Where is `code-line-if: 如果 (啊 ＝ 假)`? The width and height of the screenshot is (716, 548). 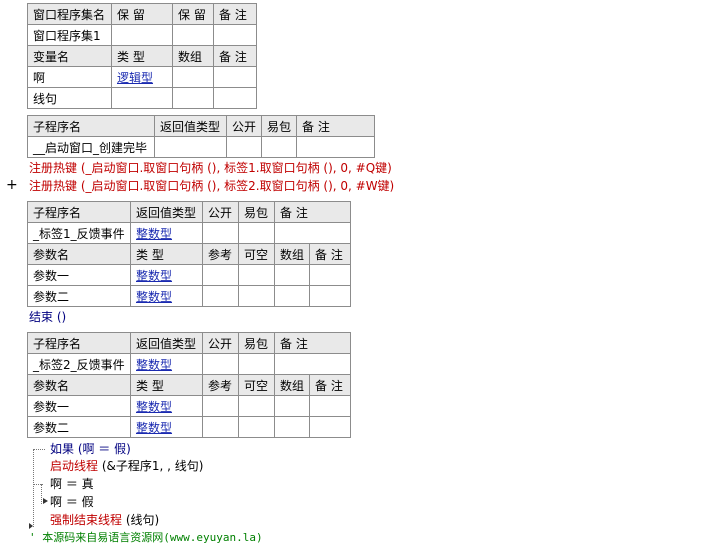 code-line-if: 如果 (啊 ＝ 假) is located at coordinates (90, 449).